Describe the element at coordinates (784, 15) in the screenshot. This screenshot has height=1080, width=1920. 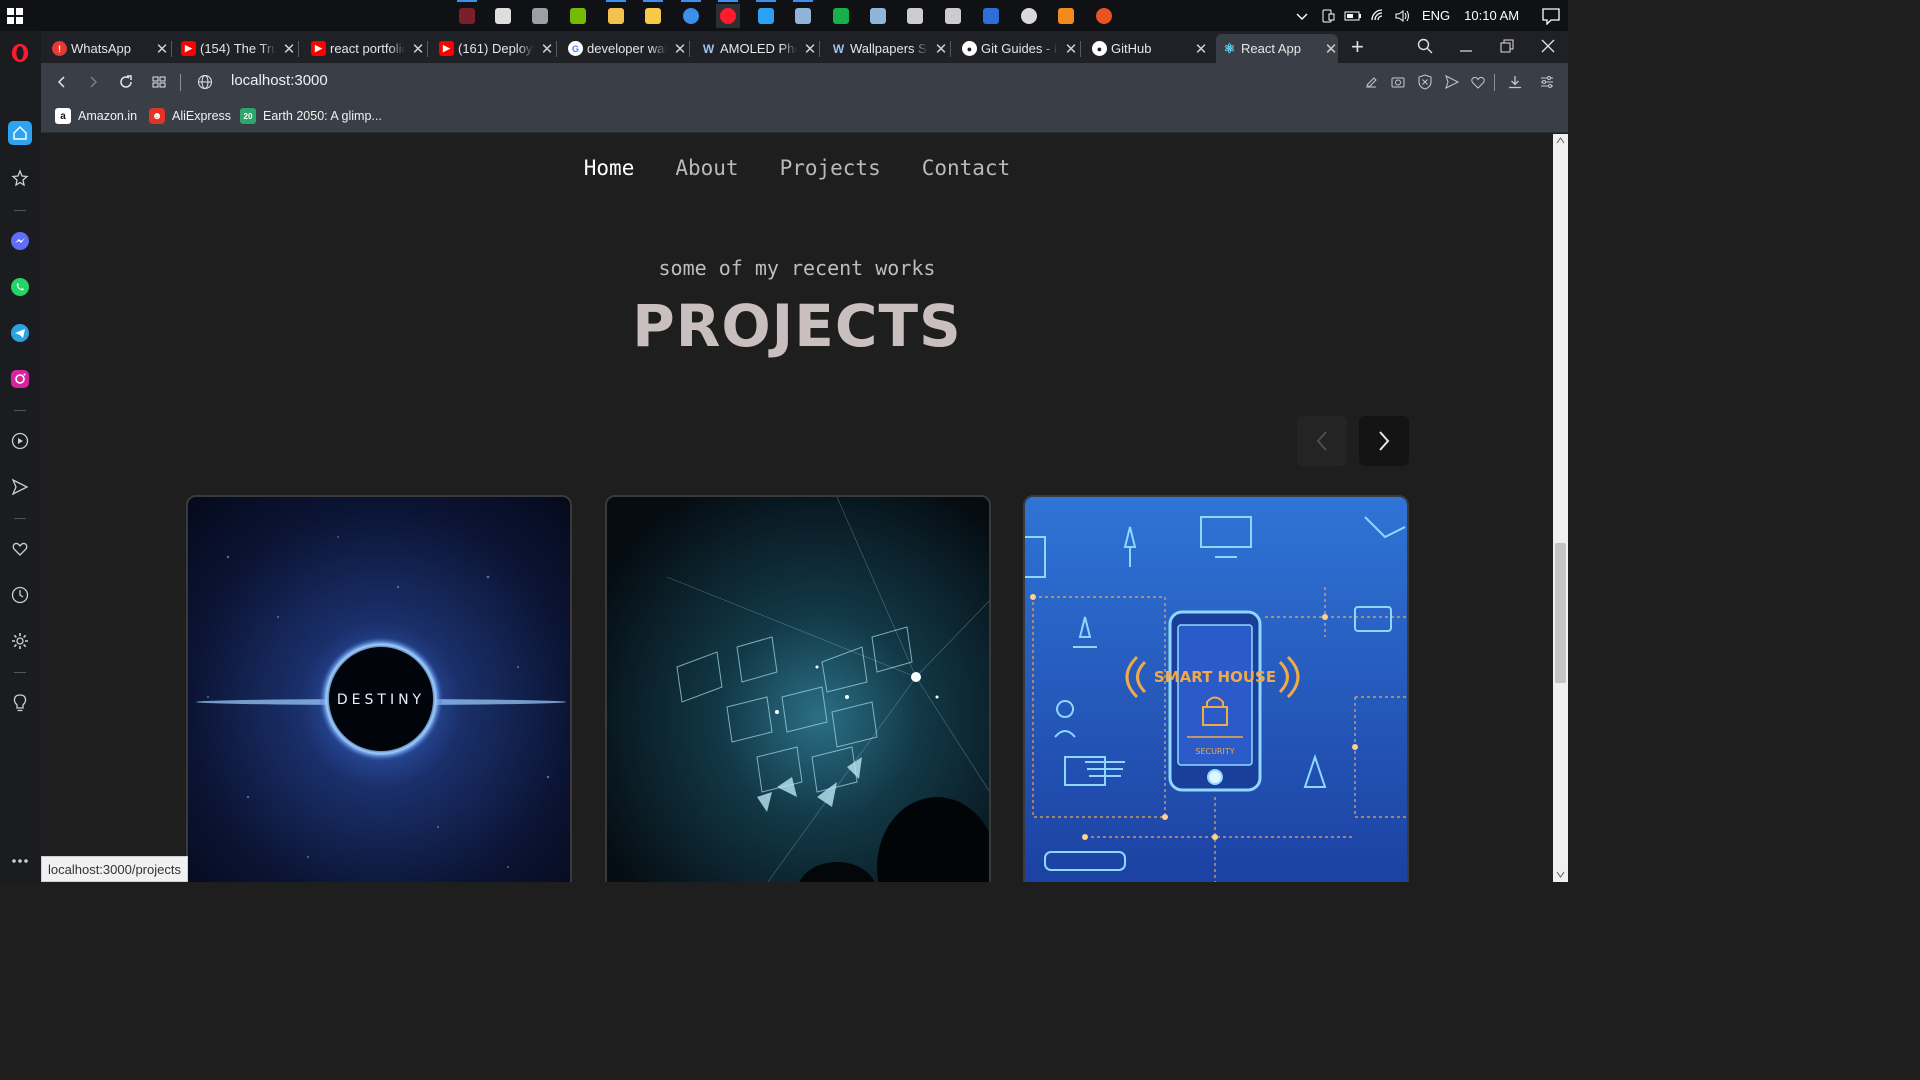
I see `windows-taskbar: ENG 10:10 AM` at that location.